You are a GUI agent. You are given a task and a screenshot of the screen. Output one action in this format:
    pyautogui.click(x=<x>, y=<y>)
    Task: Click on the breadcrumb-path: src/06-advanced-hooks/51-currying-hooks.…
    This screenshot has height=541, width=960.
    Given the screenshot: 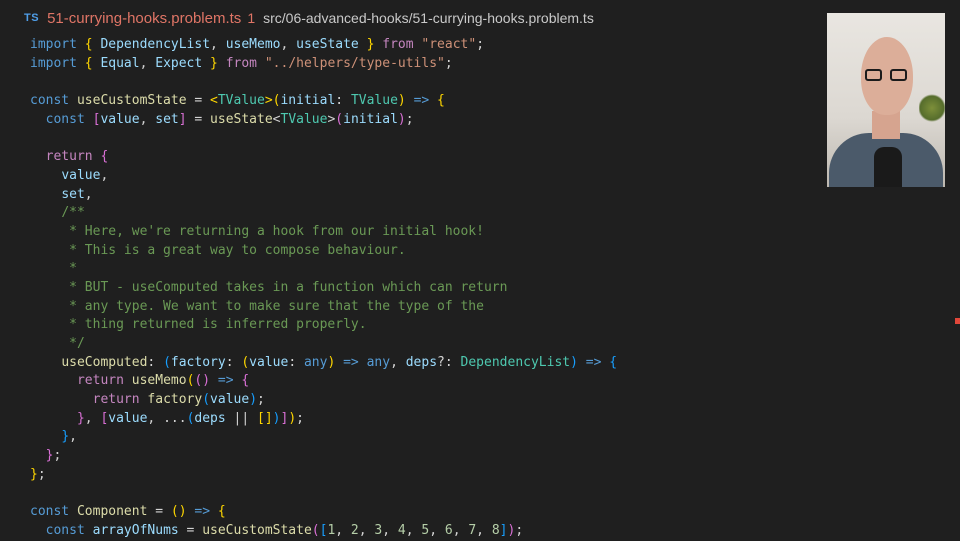 What is the action you would take?
    pyautogui.click(x=428, y=18)
    